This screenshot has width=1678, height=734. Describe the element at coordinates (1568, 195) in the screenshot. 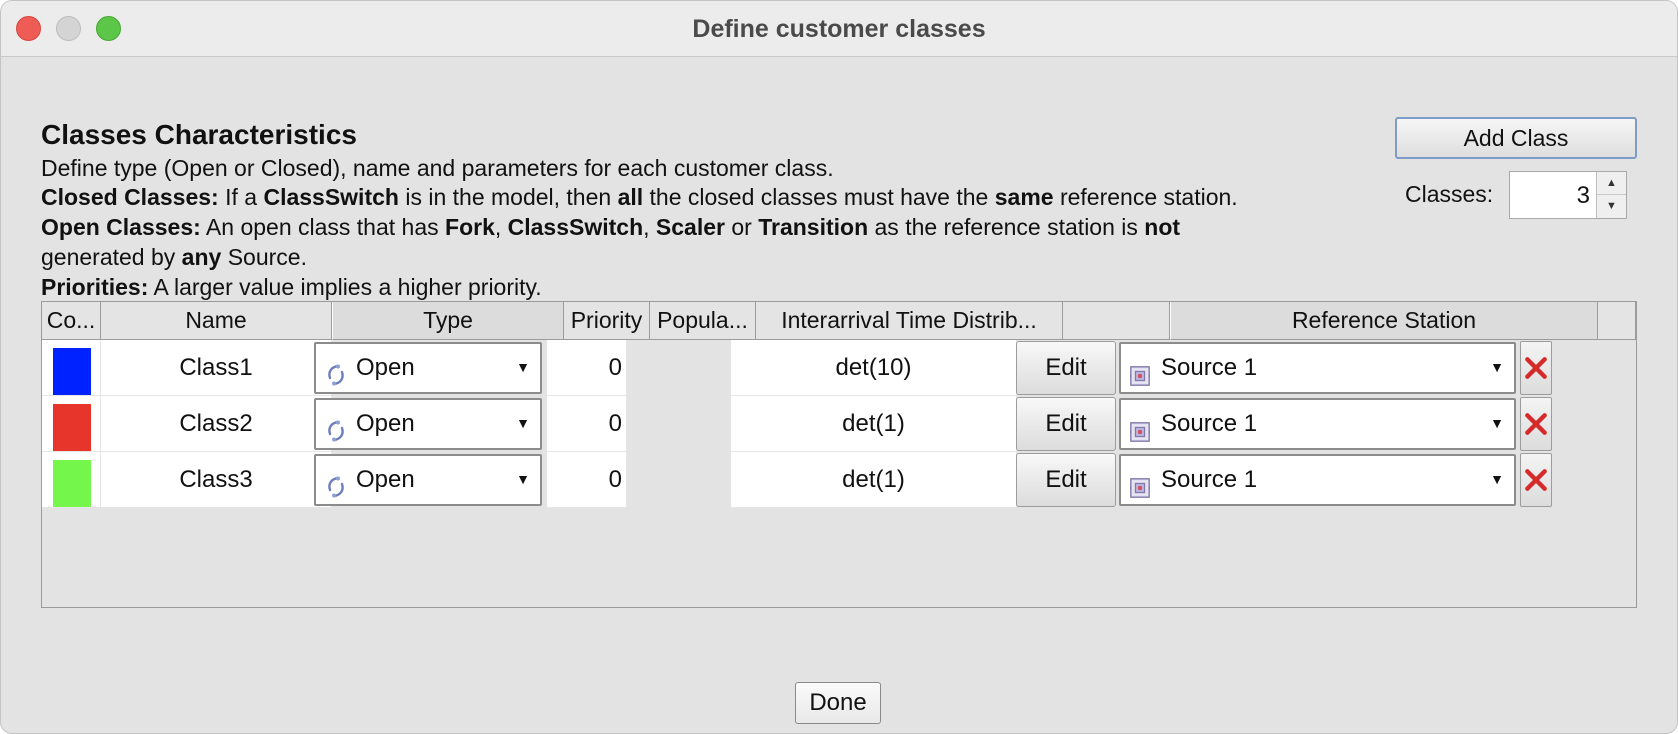

I see `classes-count-spinner: 3 ▲ ▼` at that location.